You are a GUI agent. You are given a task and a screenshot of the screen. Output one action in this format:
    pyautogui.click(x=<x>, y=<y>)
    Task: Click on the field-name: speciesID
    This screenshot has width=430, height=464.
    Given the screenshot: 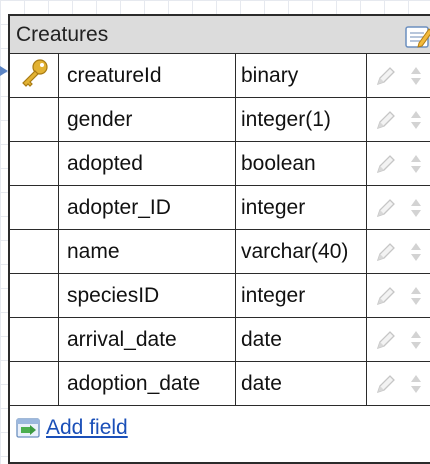 What is the action you would take?
    pyautogui.click(x=147, y=295)
    